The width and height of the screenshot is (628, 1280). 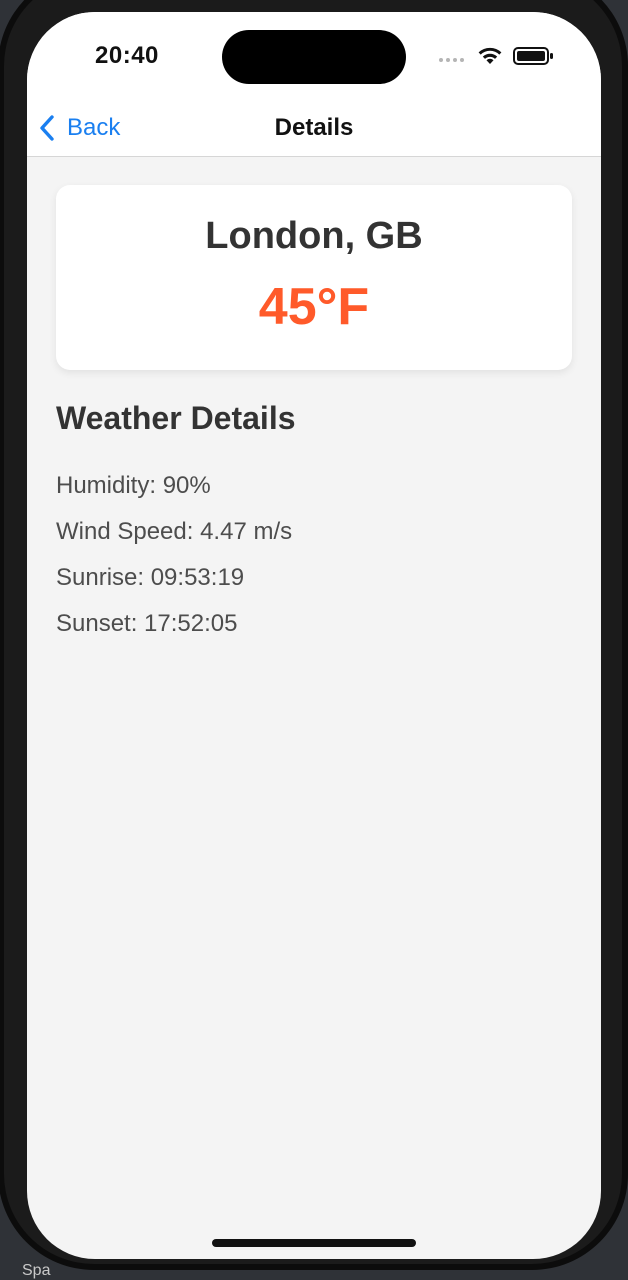 What do you see at coordinates (314, 307) in the screenshot?
I see `temperature-value: 45°F` at bounding box center [314, 307].